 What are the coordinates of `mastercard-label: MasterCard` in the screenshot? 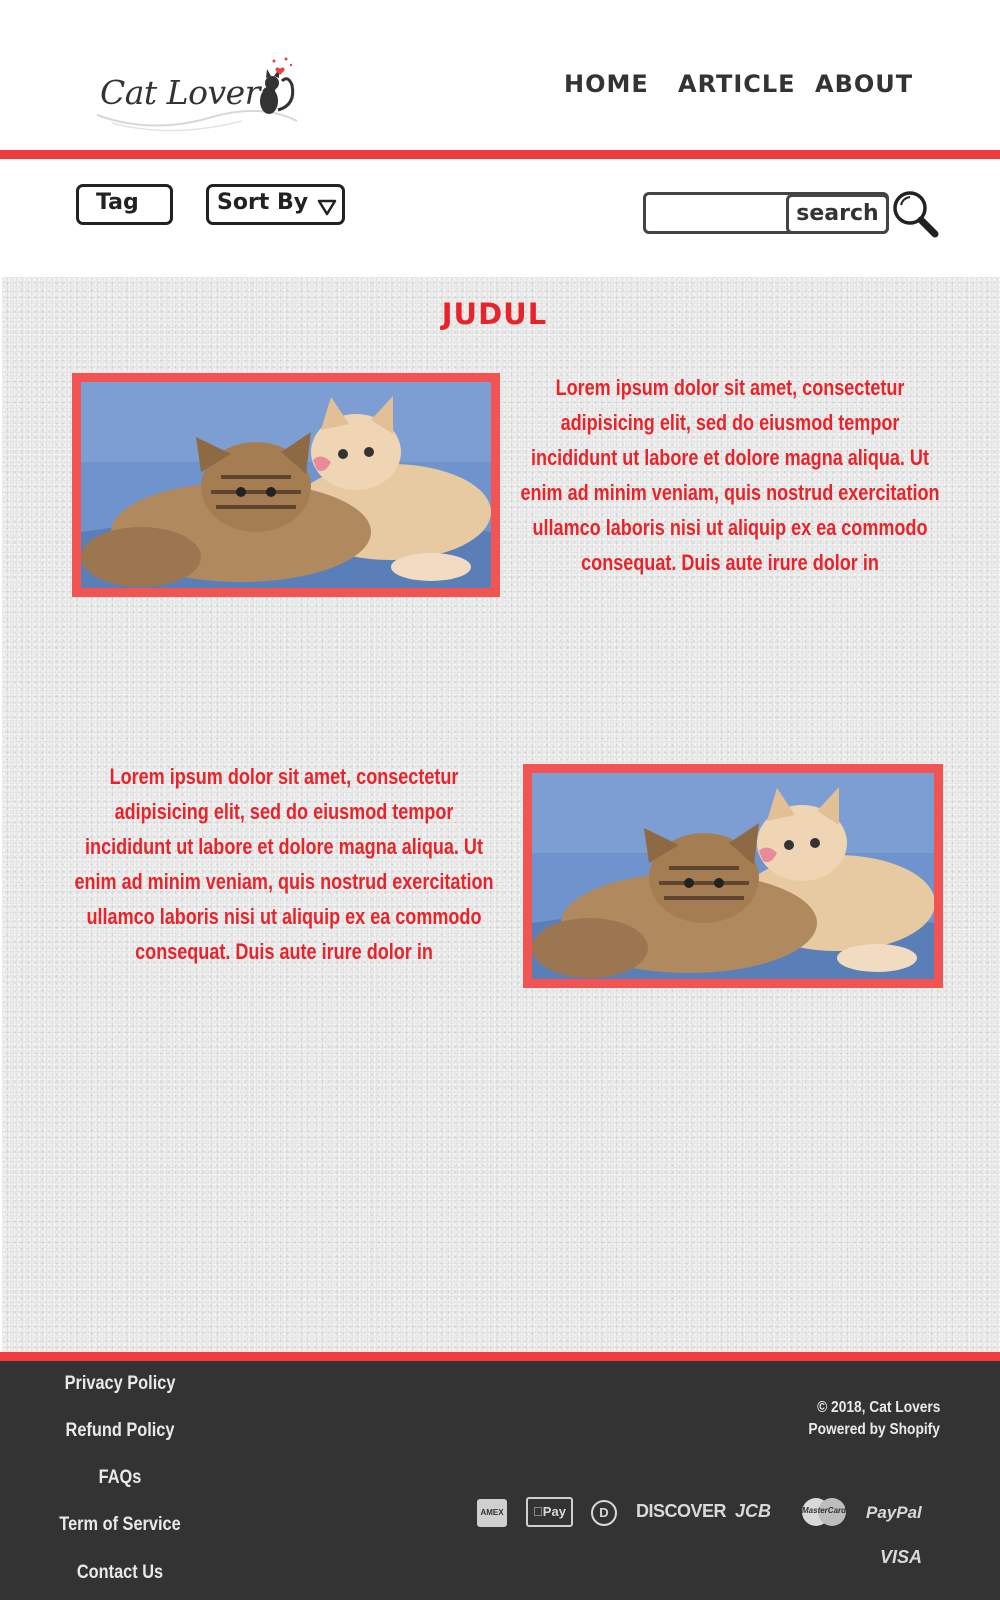 It's located at (824, 1510).